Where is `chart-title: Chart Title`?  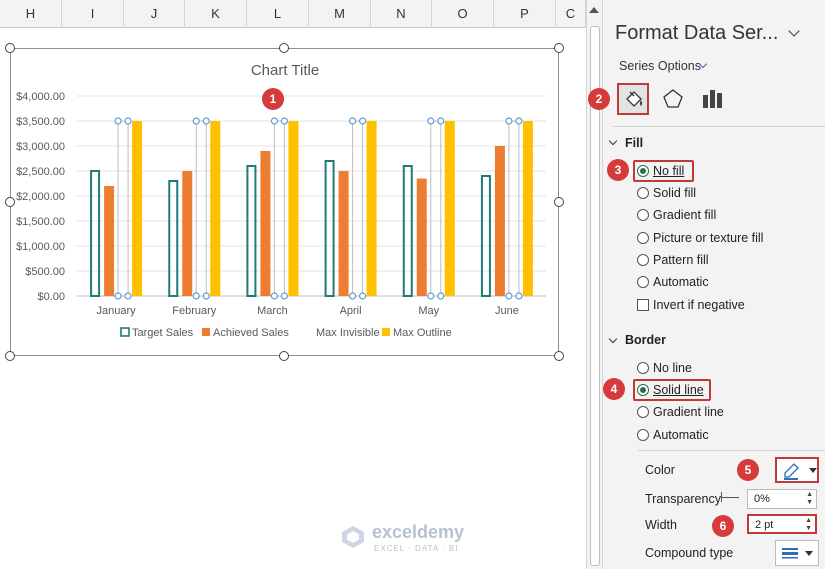 chart-title: Chart Title is located at coordinates (285, 70).